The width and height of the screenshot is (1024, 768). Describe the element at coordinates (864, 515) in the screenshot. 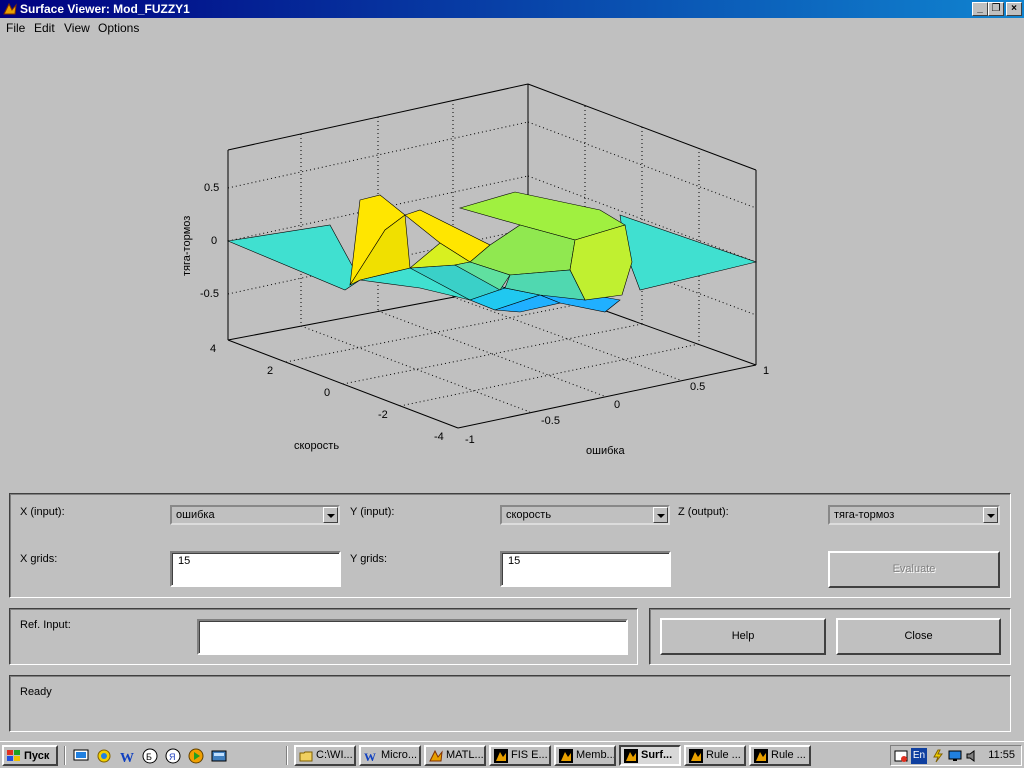

I see `z-output-value: тяга-тормоз` at that location.